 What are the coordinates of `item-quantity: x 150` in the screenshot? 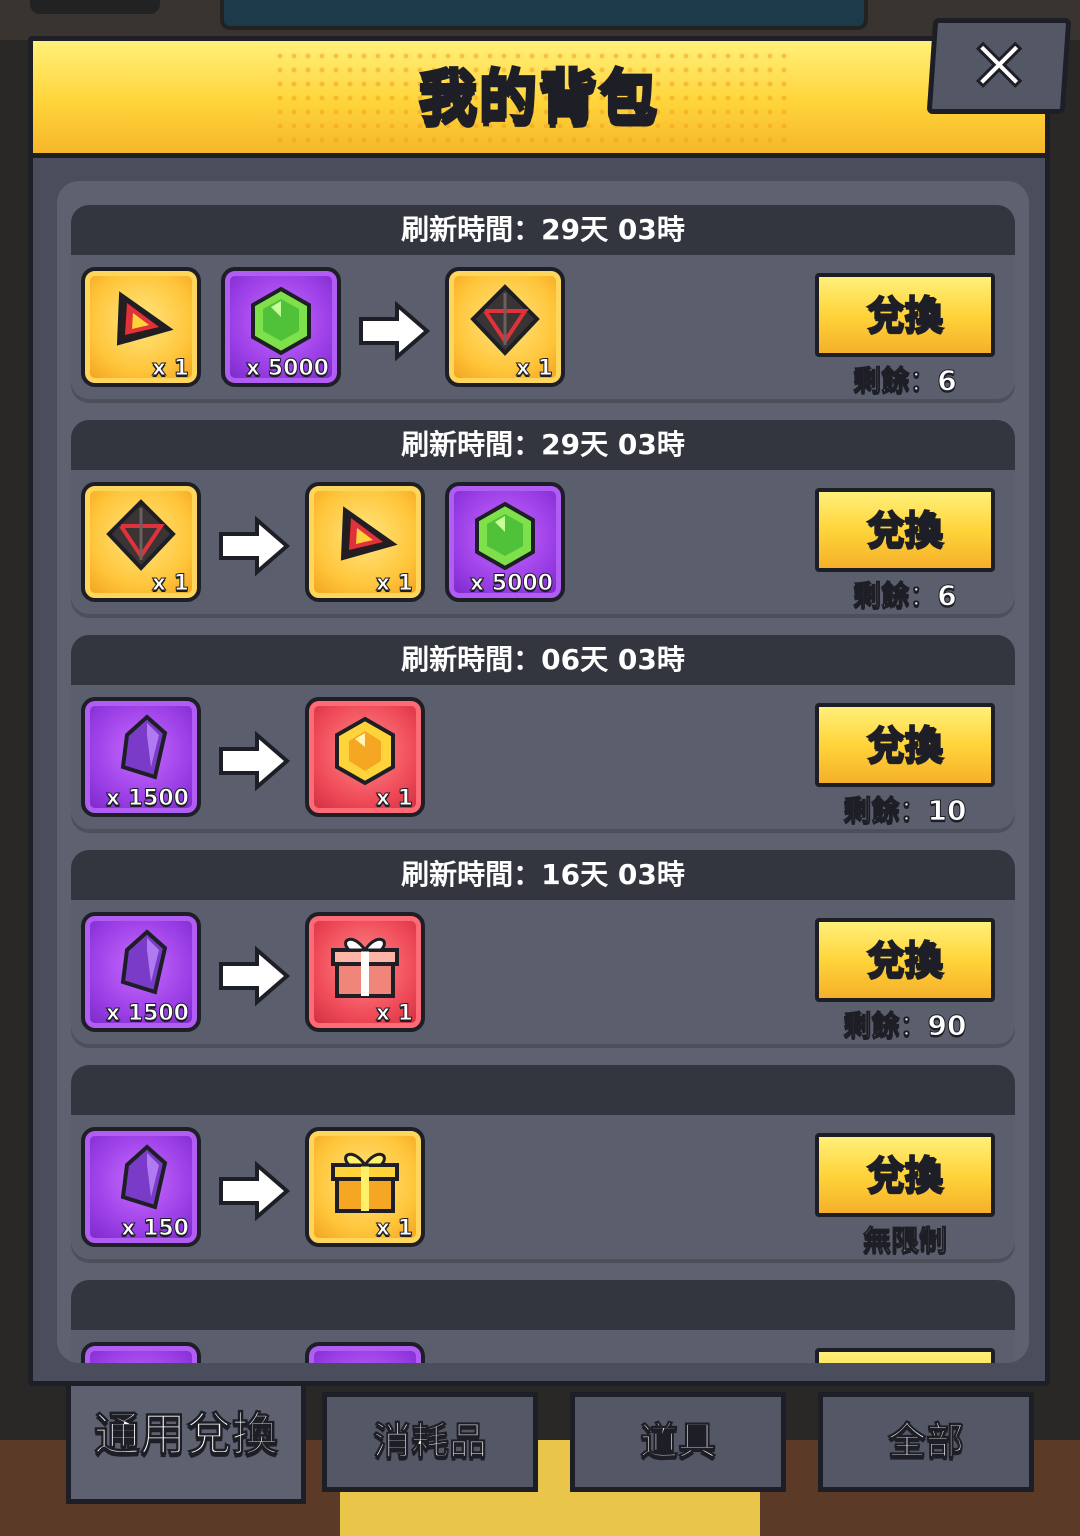 It's located at (155, 1229).